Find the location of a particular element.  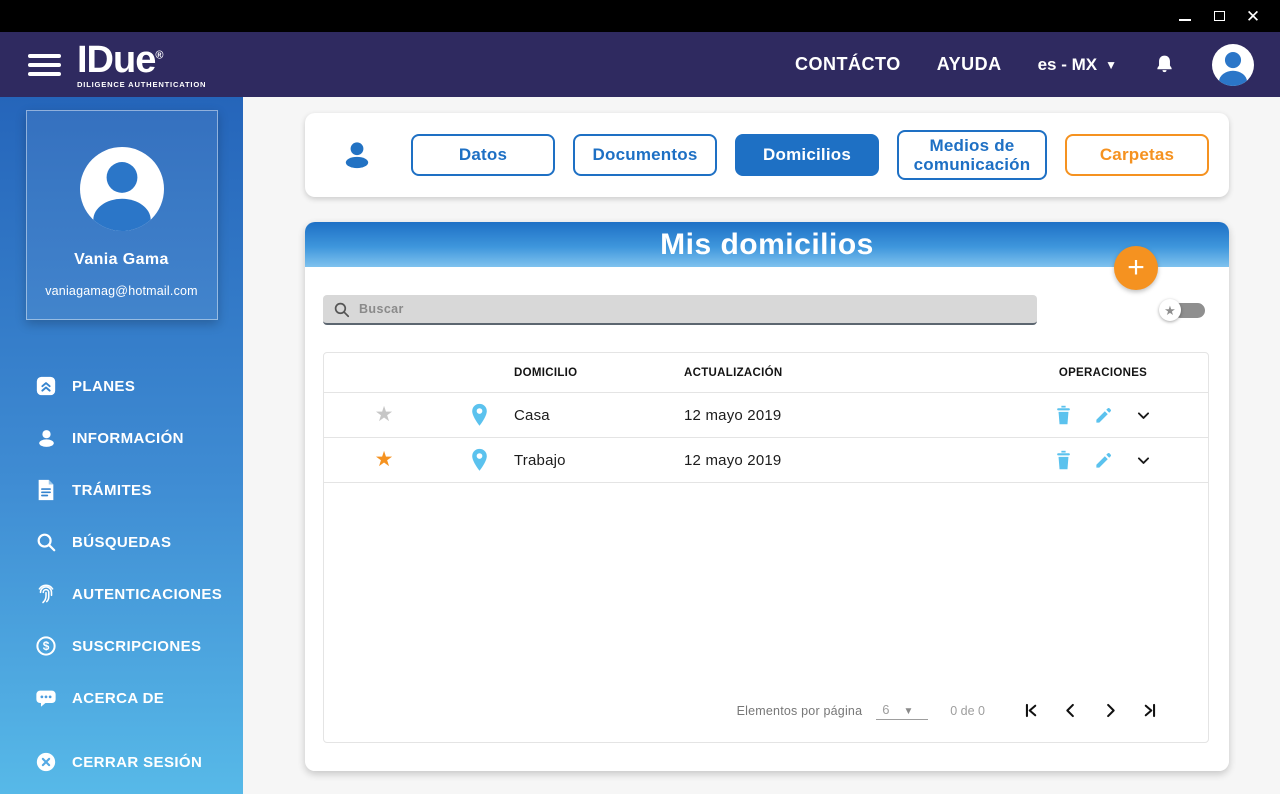

language-selector: es - MX ▼ is located at coordinates (1077, 65).